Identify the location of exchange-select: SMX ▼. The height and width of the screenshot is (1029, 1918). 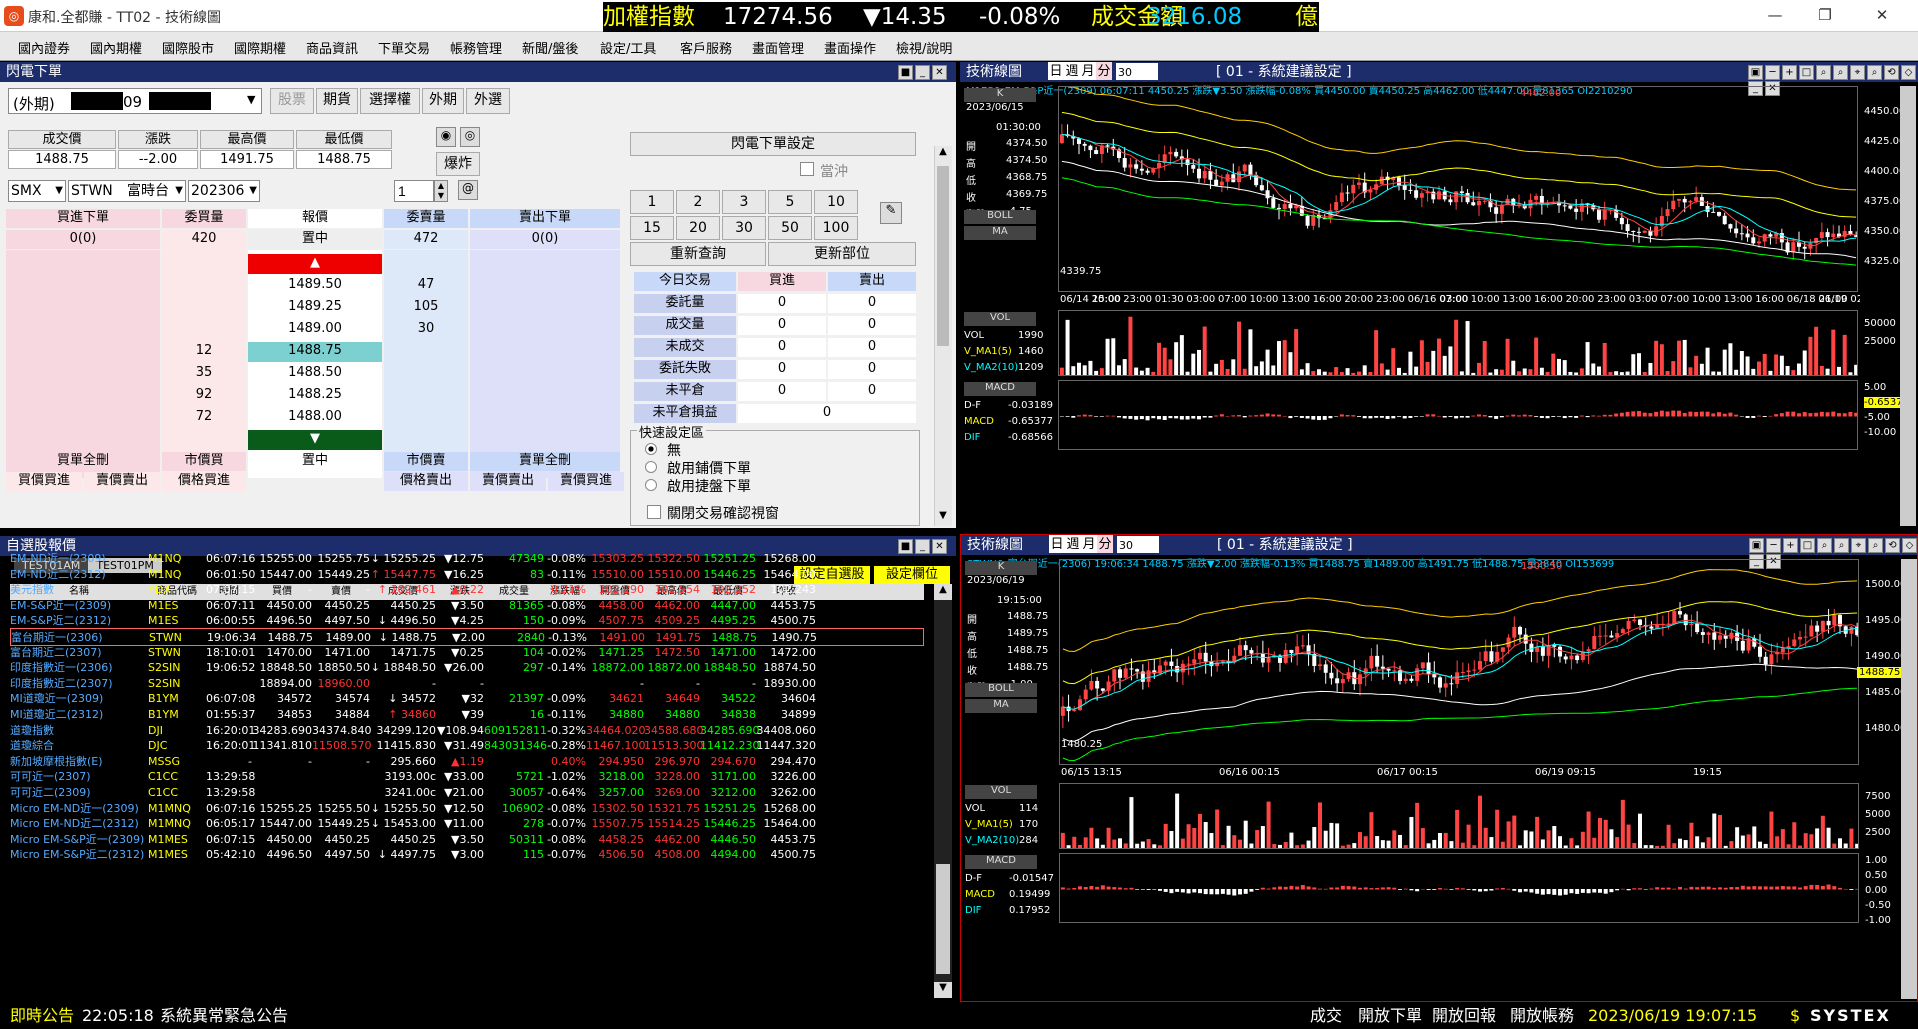
(37, 191).